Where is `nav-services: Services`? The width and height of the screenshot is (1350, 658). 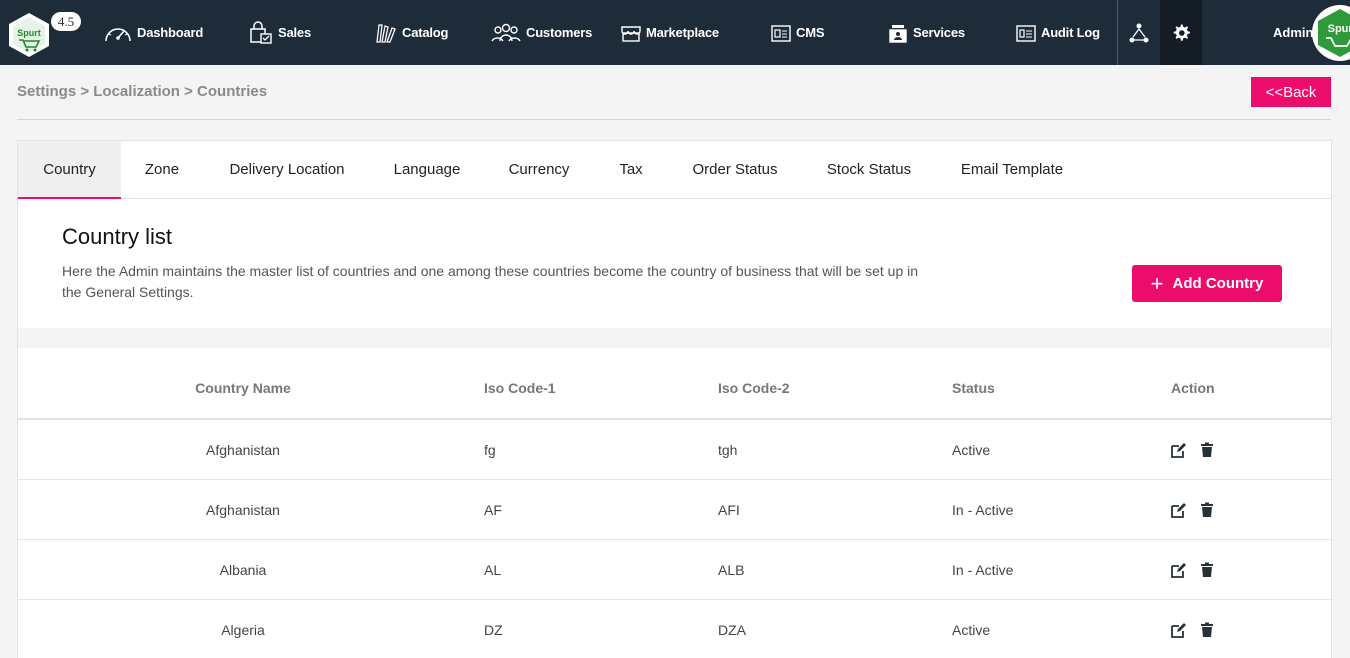
nav-services: Services is located at coordinates (926, 32).